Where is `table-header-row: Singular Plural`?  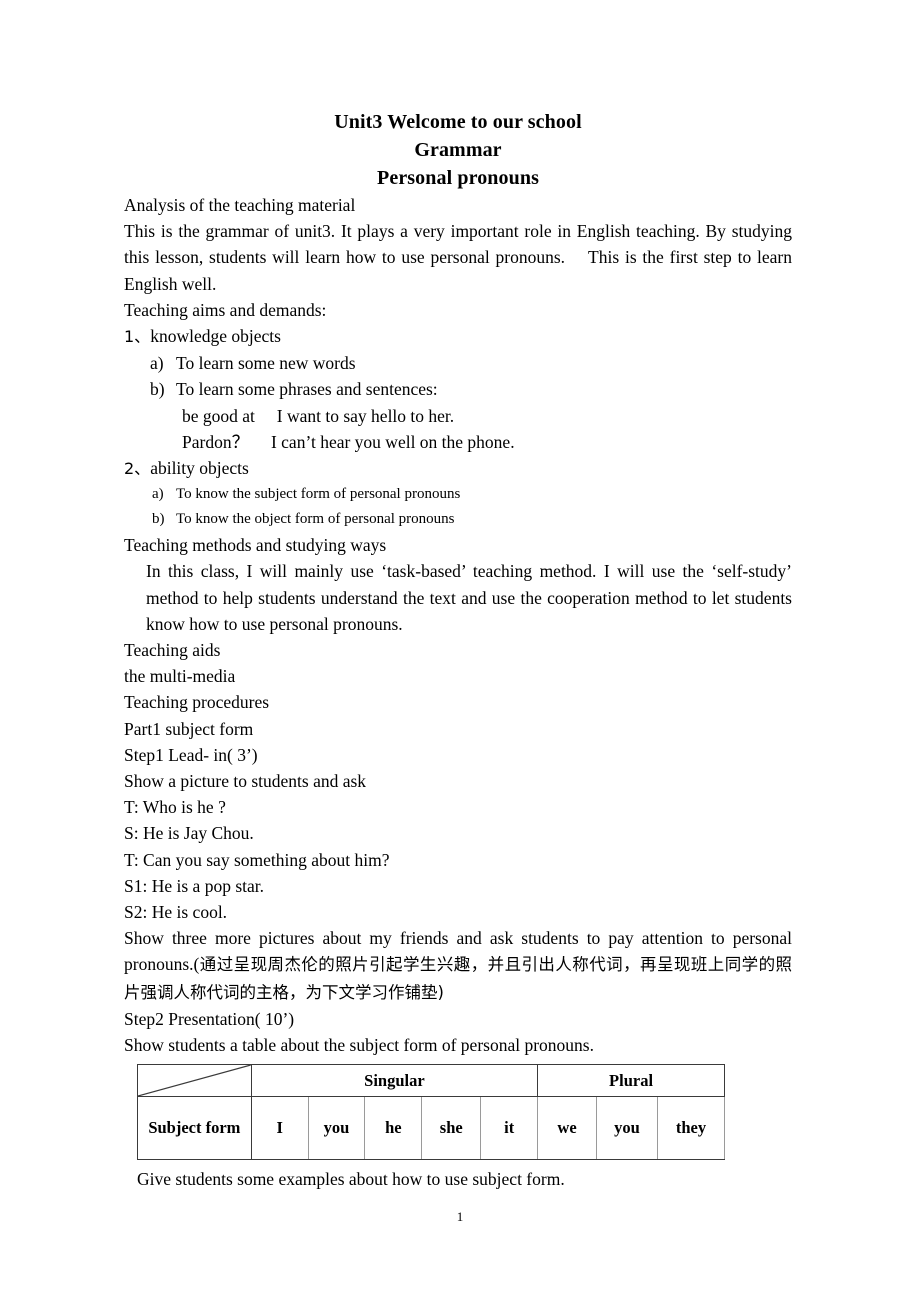 table-header-row: Singular Plural is located at coordinates (431, 1081).